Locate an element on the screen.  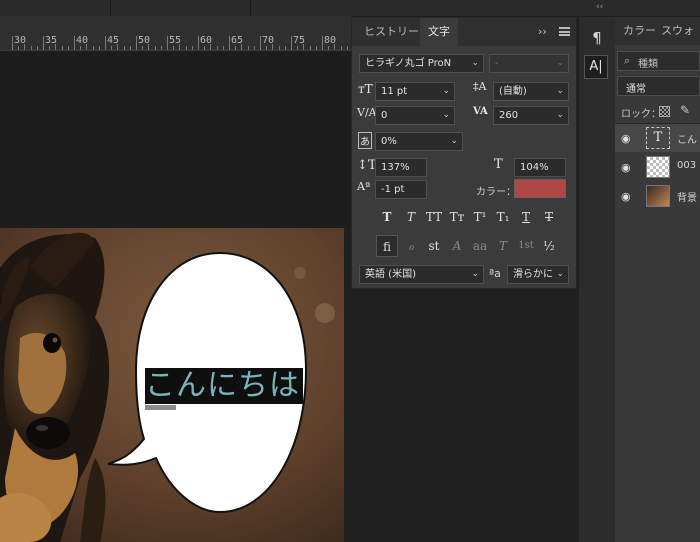
character-panel-icon: A| is located at coordinates (596, 67).